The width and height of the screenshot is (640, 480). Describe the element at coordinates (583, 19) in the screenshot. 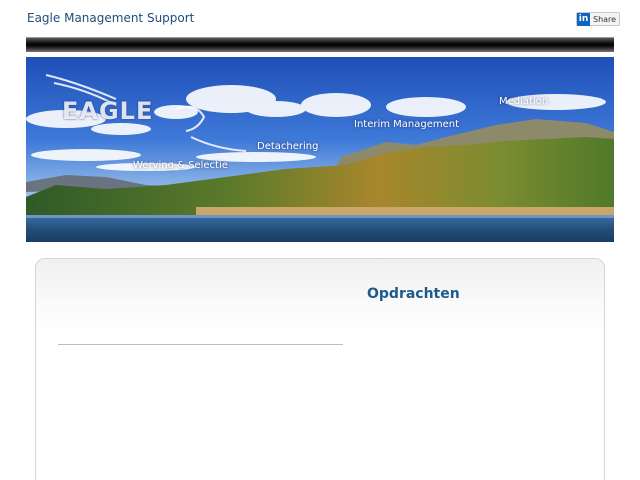

I see `linkedin-icon: in` at that location.